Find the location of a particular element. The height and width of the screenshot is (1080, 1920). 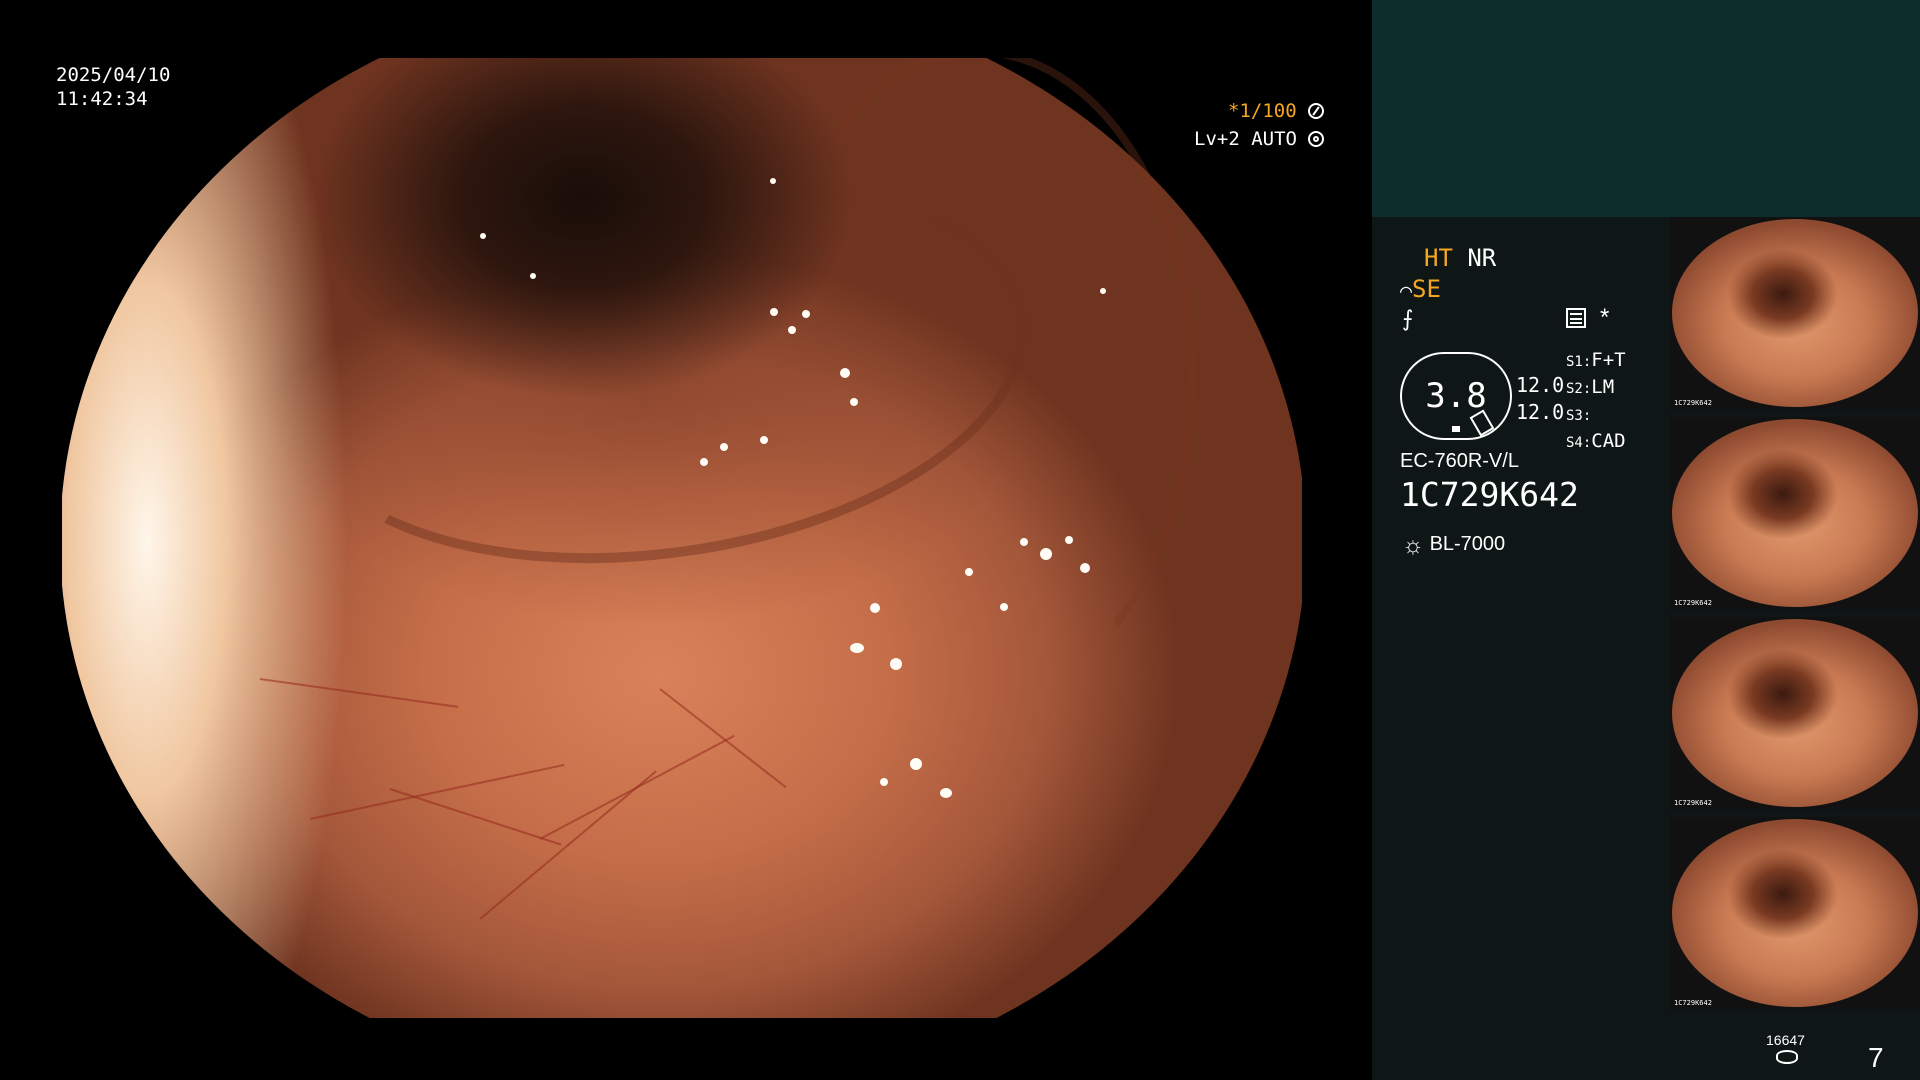

switch-s2: S2:LM is located at coordinates (1590, 387).